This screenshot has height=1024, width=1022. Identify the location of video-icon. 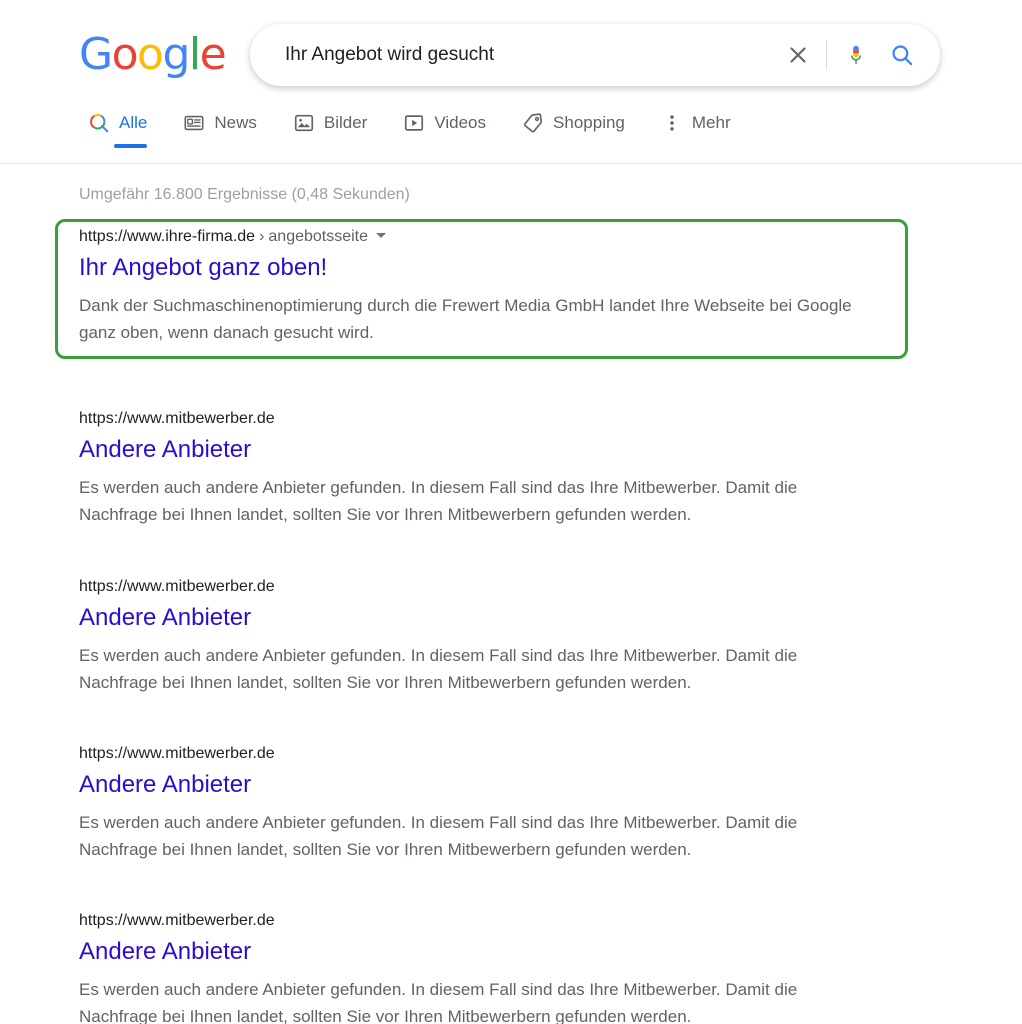
(414, 123).